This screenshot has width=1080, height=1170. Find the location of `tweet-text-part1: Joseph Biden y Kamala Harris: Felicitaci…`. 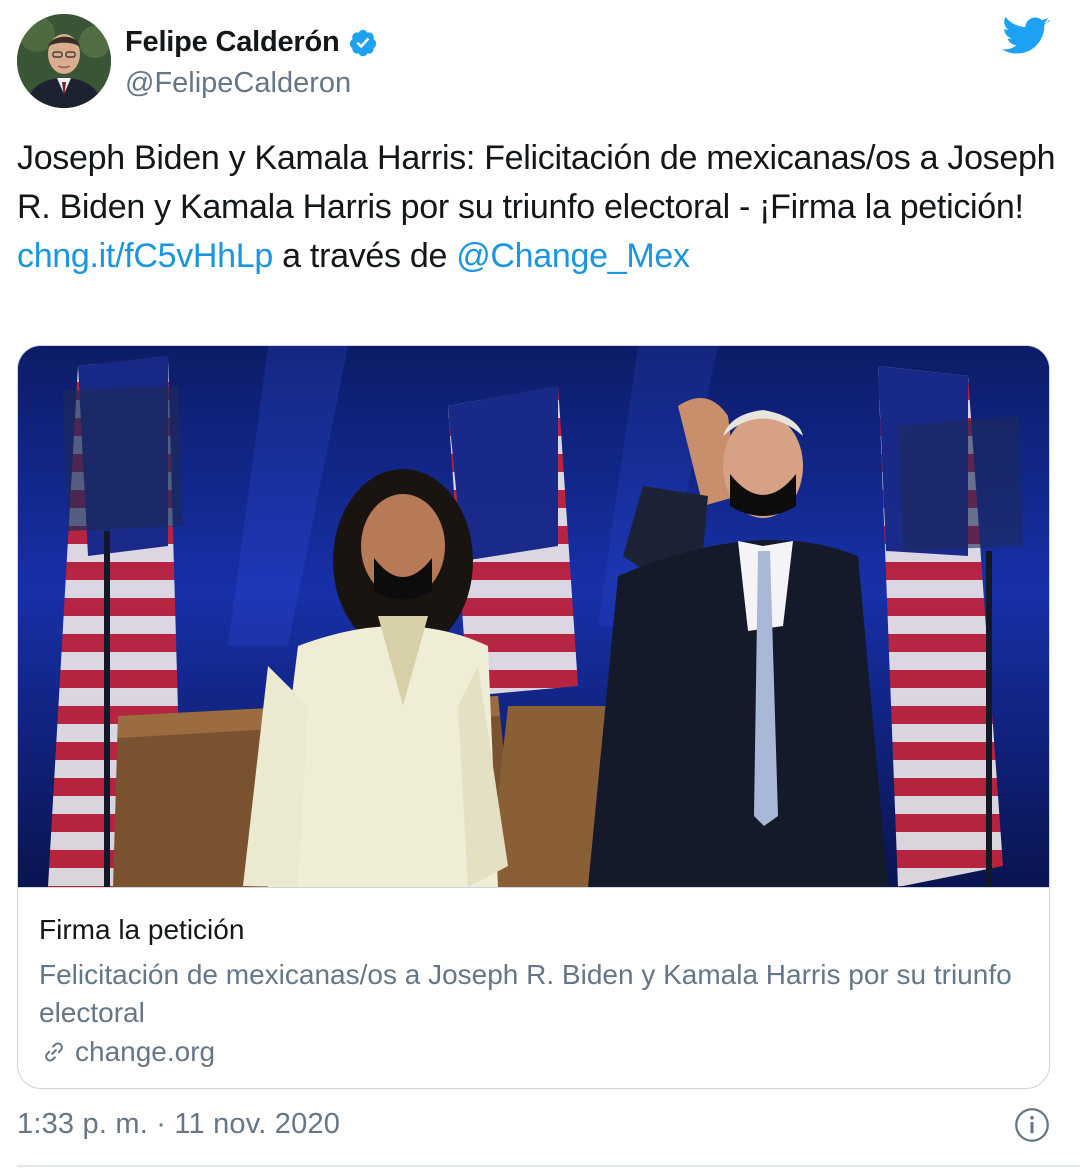

tweet-text-part1: Joseph Biden y Kamala Harris: Felicitaci… is located at coordinates (536, 182).